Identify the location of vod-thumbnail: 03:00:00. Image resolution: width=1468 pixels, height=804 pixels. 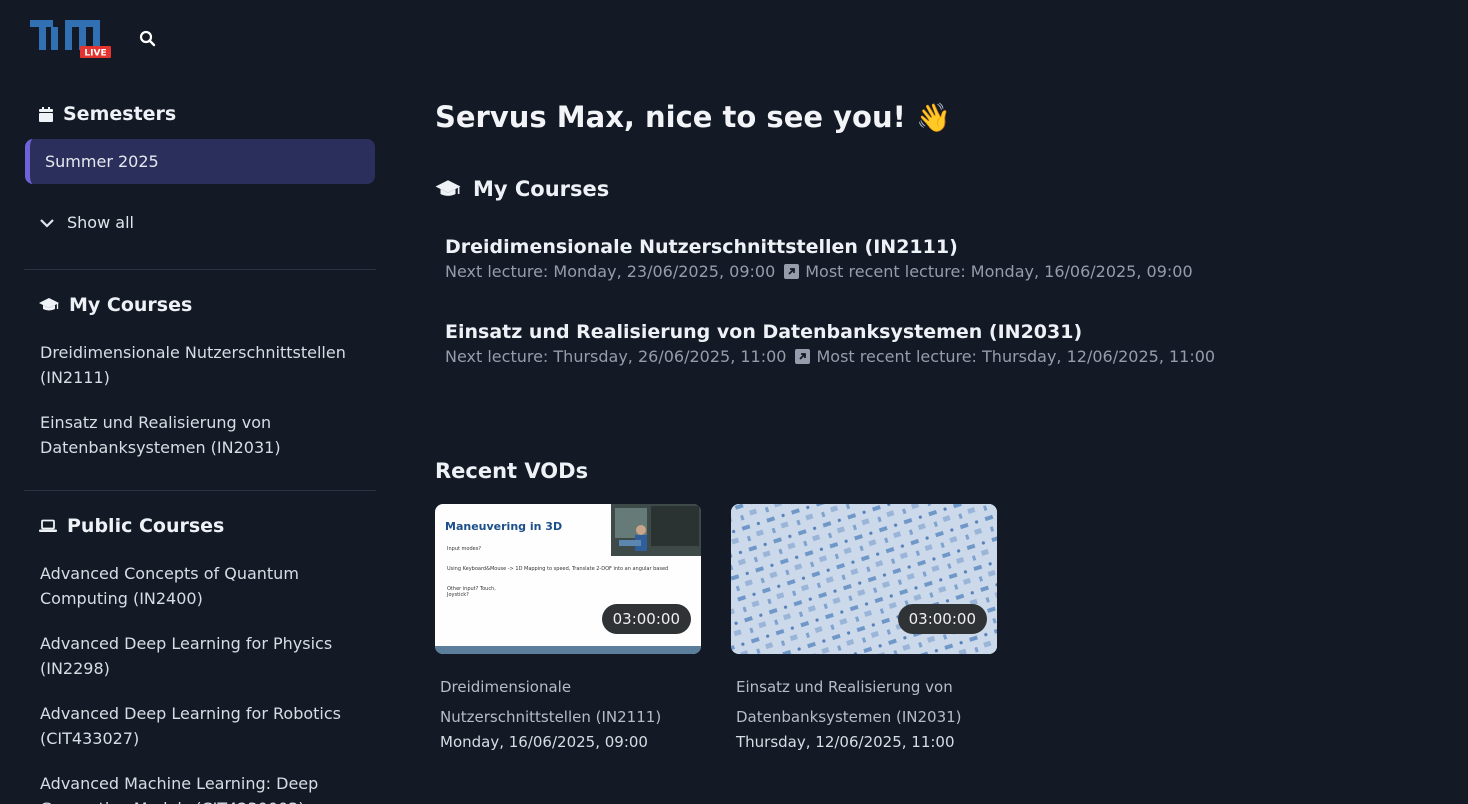
(864, 579).